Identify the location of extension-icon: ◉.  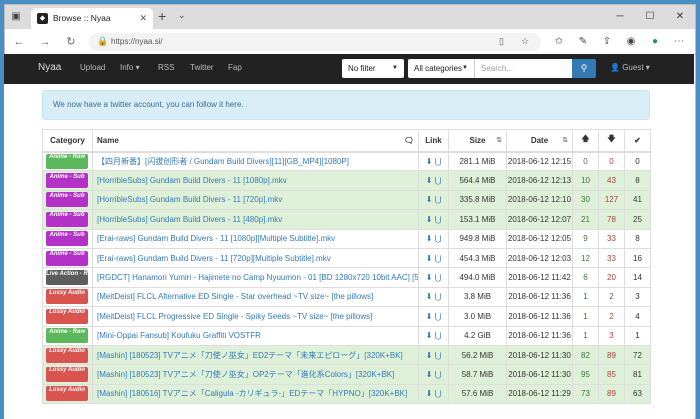
(631, 42).